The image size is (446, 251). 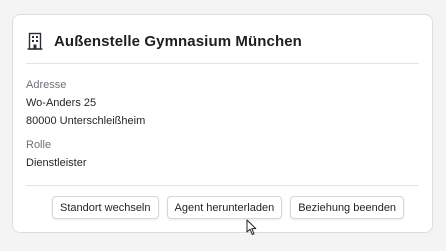 I want to click on mouse-pointer-icon, so click(x=251, y=227).